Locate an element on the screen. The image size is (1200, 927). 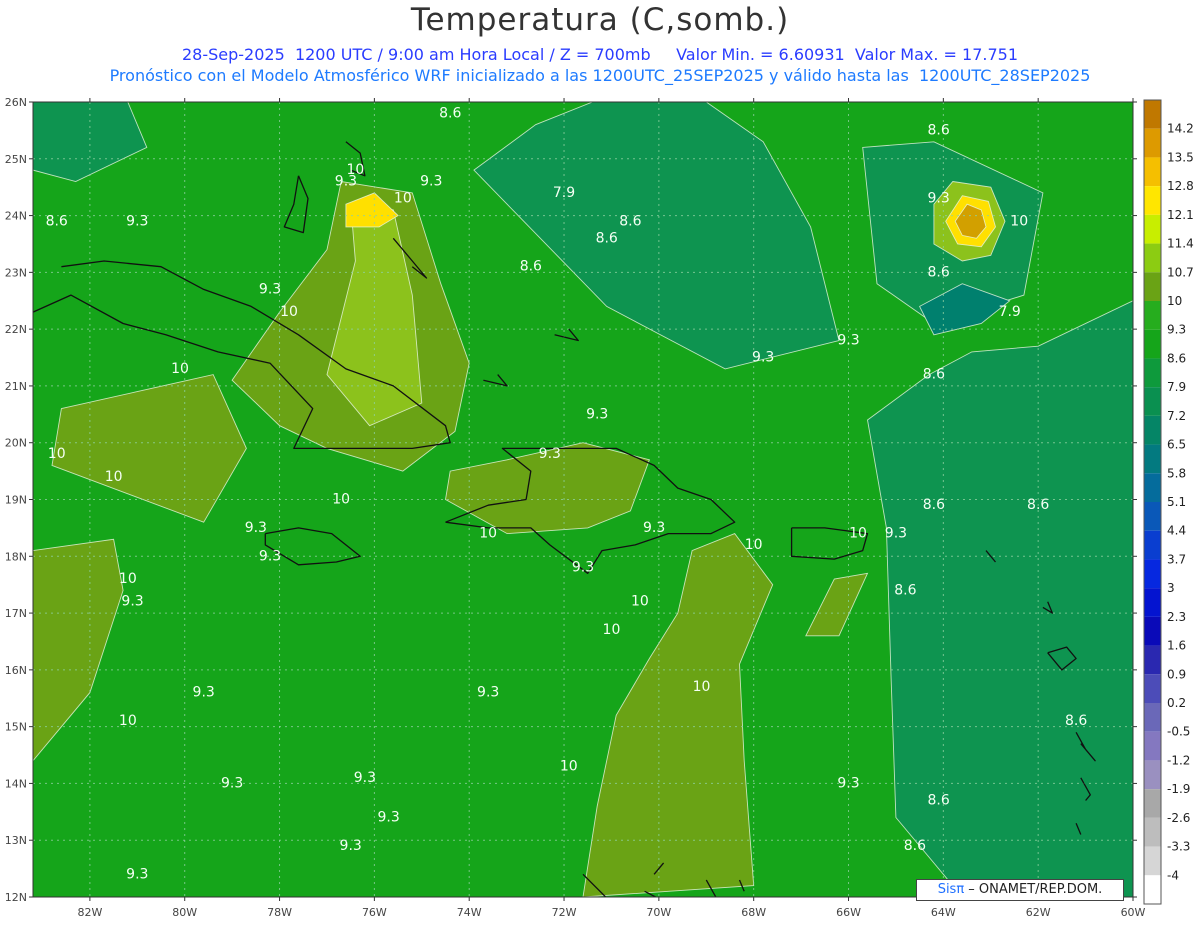
colorbar-label: 3 is located at coordinates (1171, 588).